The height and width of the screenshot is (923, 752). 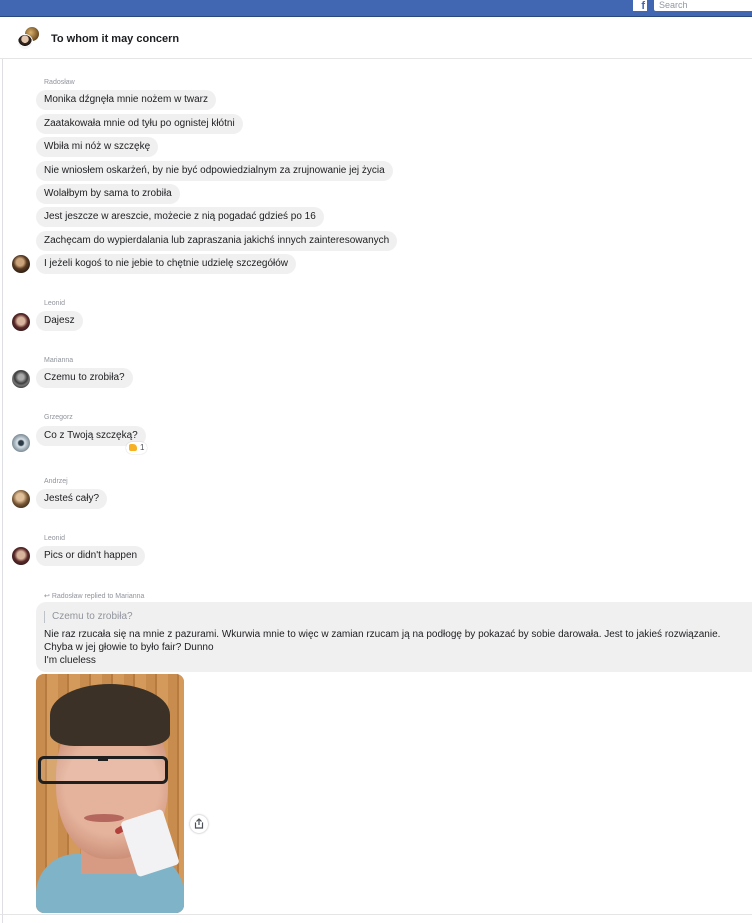 What do you see at coordinates (59, 82) in the screenshot?
I see `sender-name: Radosław` at bounding box center [59, 82].